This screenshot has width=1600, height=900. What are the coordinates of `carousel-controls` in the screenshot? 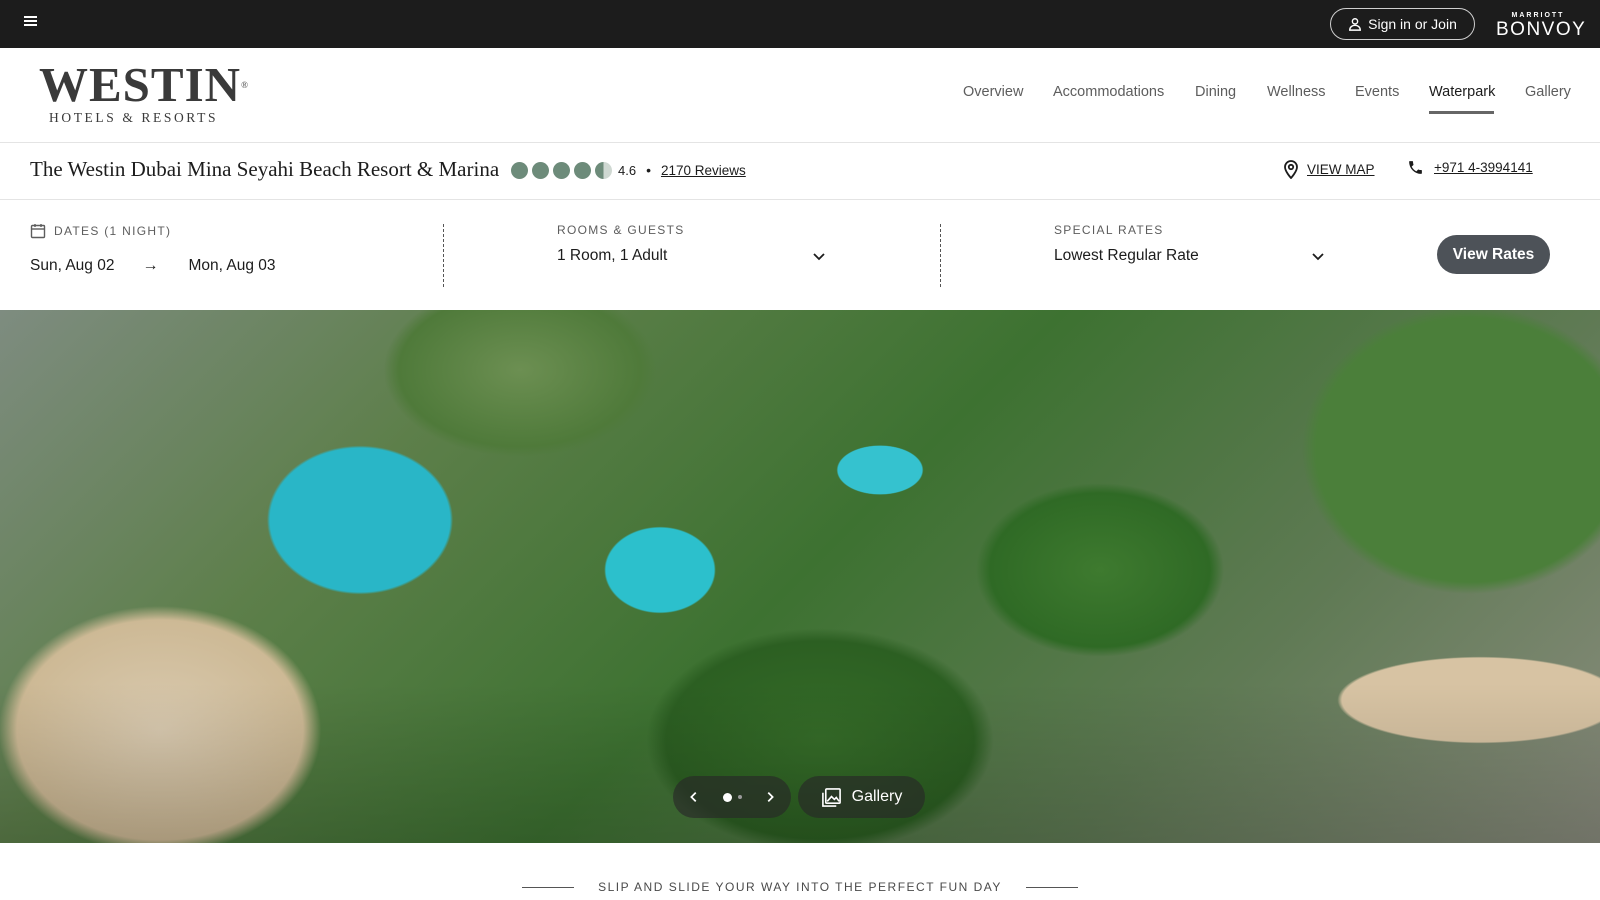 It's located at (732, 797).